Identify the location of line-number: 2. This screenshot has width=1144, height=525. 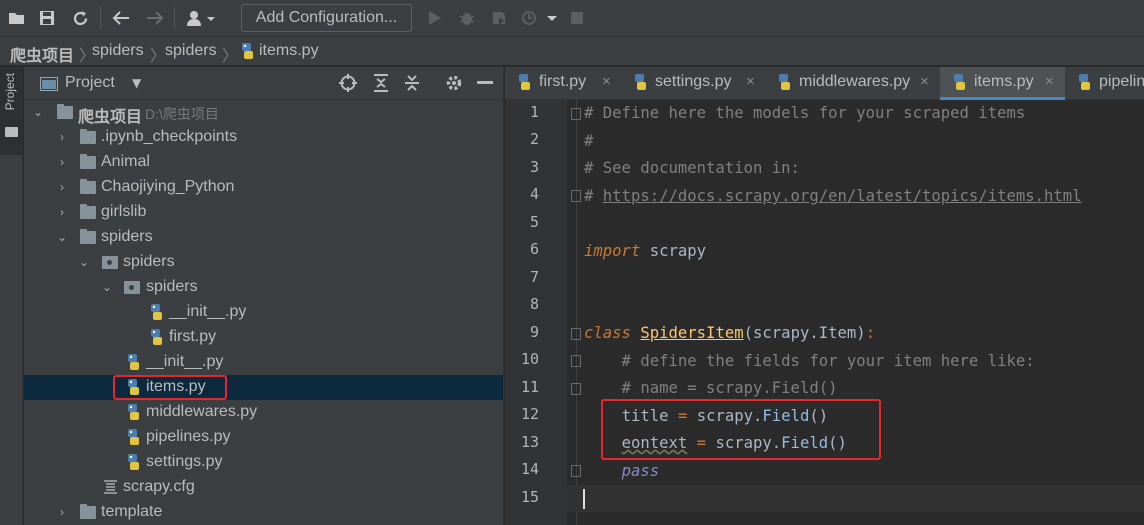
(534, 139).